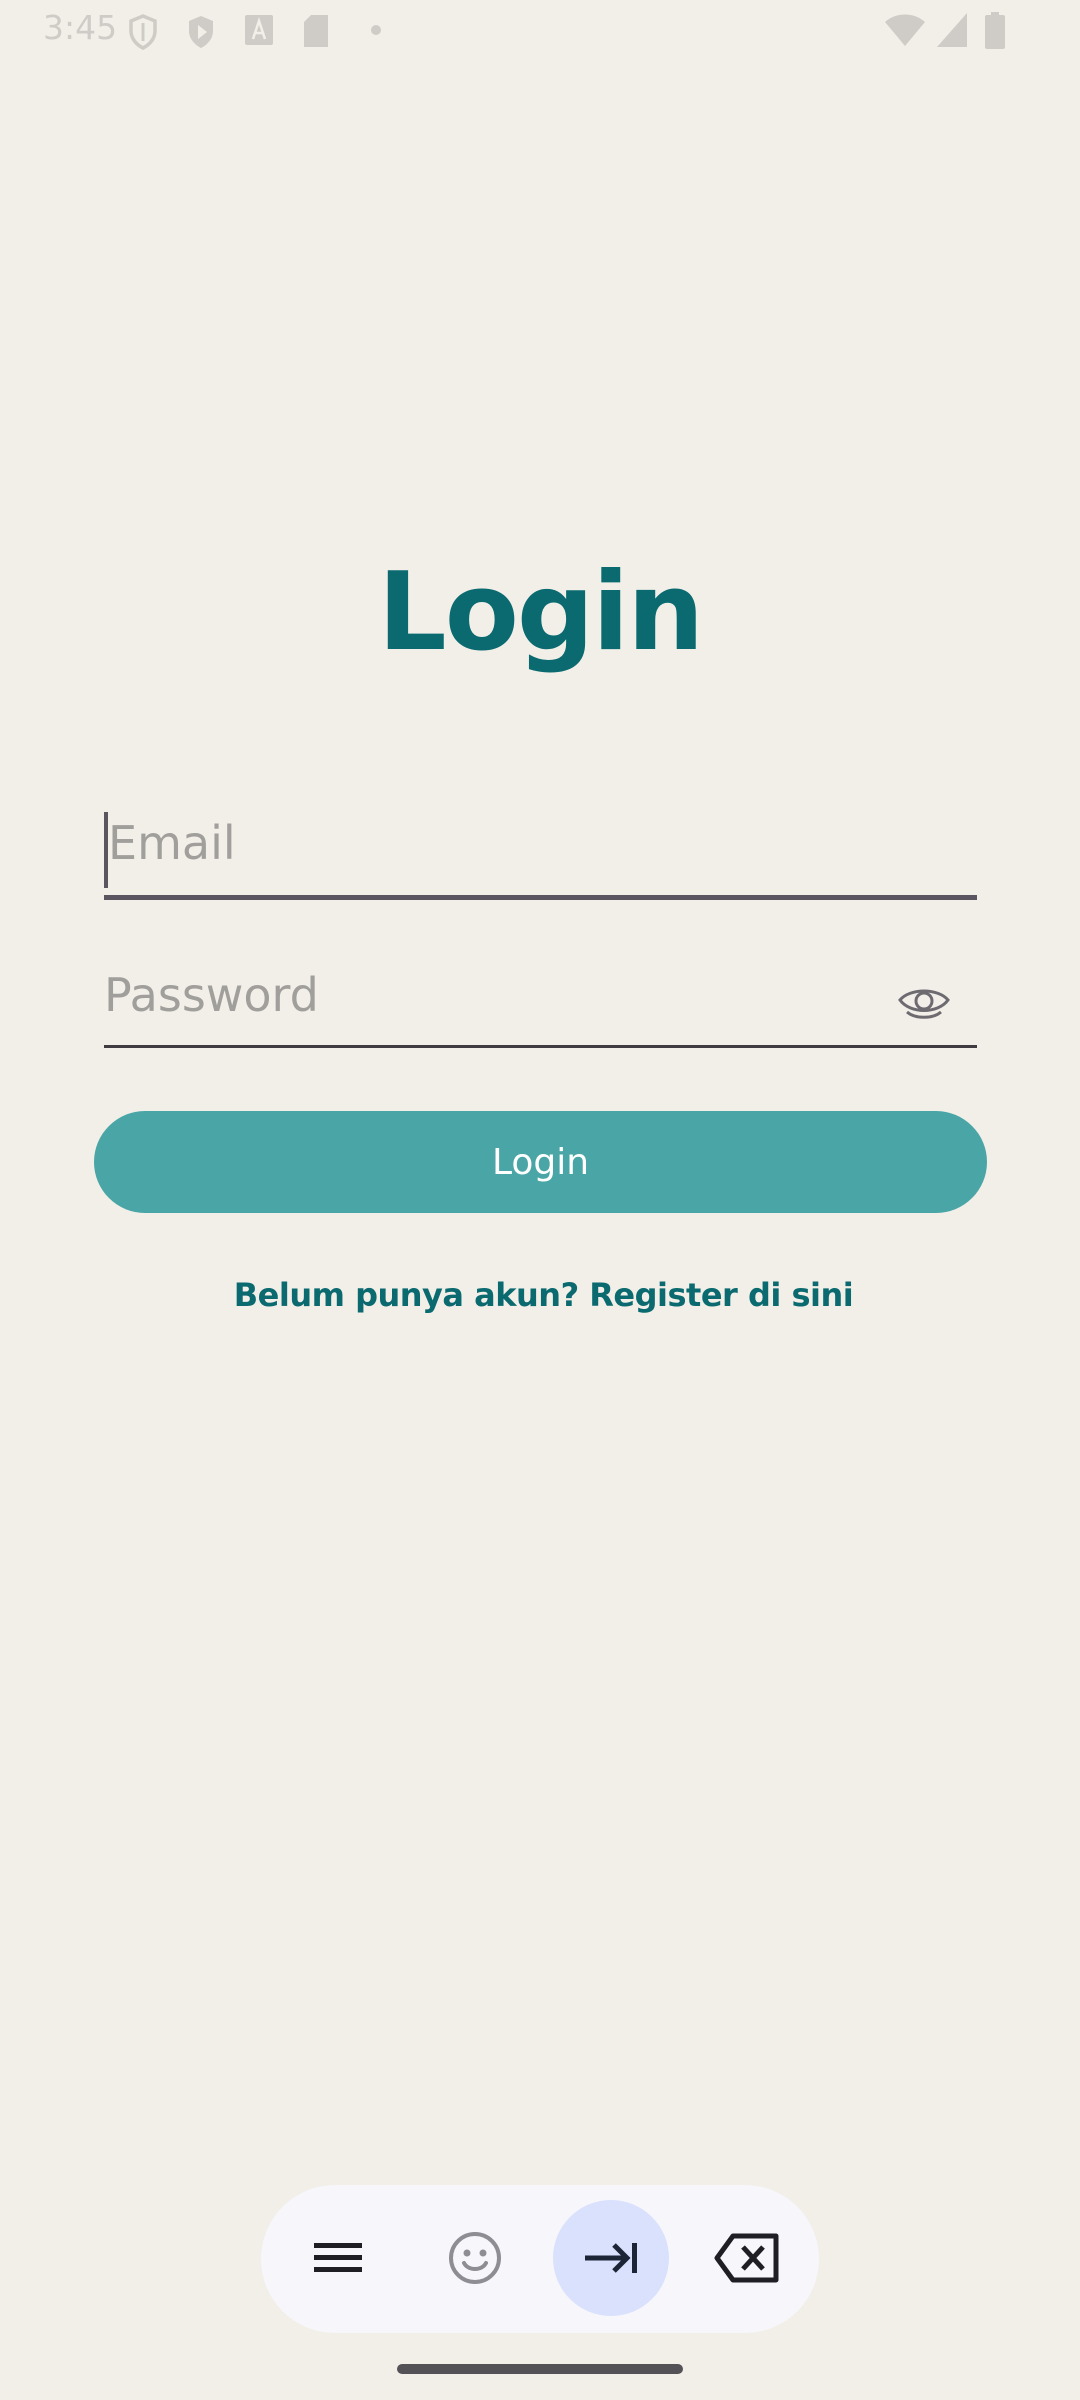 The image size is (1080, 2400). Describe the element at coordinates (540, 1295) in the screenshot. I see `register-link: Belum punya akun? Register di sini` at that location.